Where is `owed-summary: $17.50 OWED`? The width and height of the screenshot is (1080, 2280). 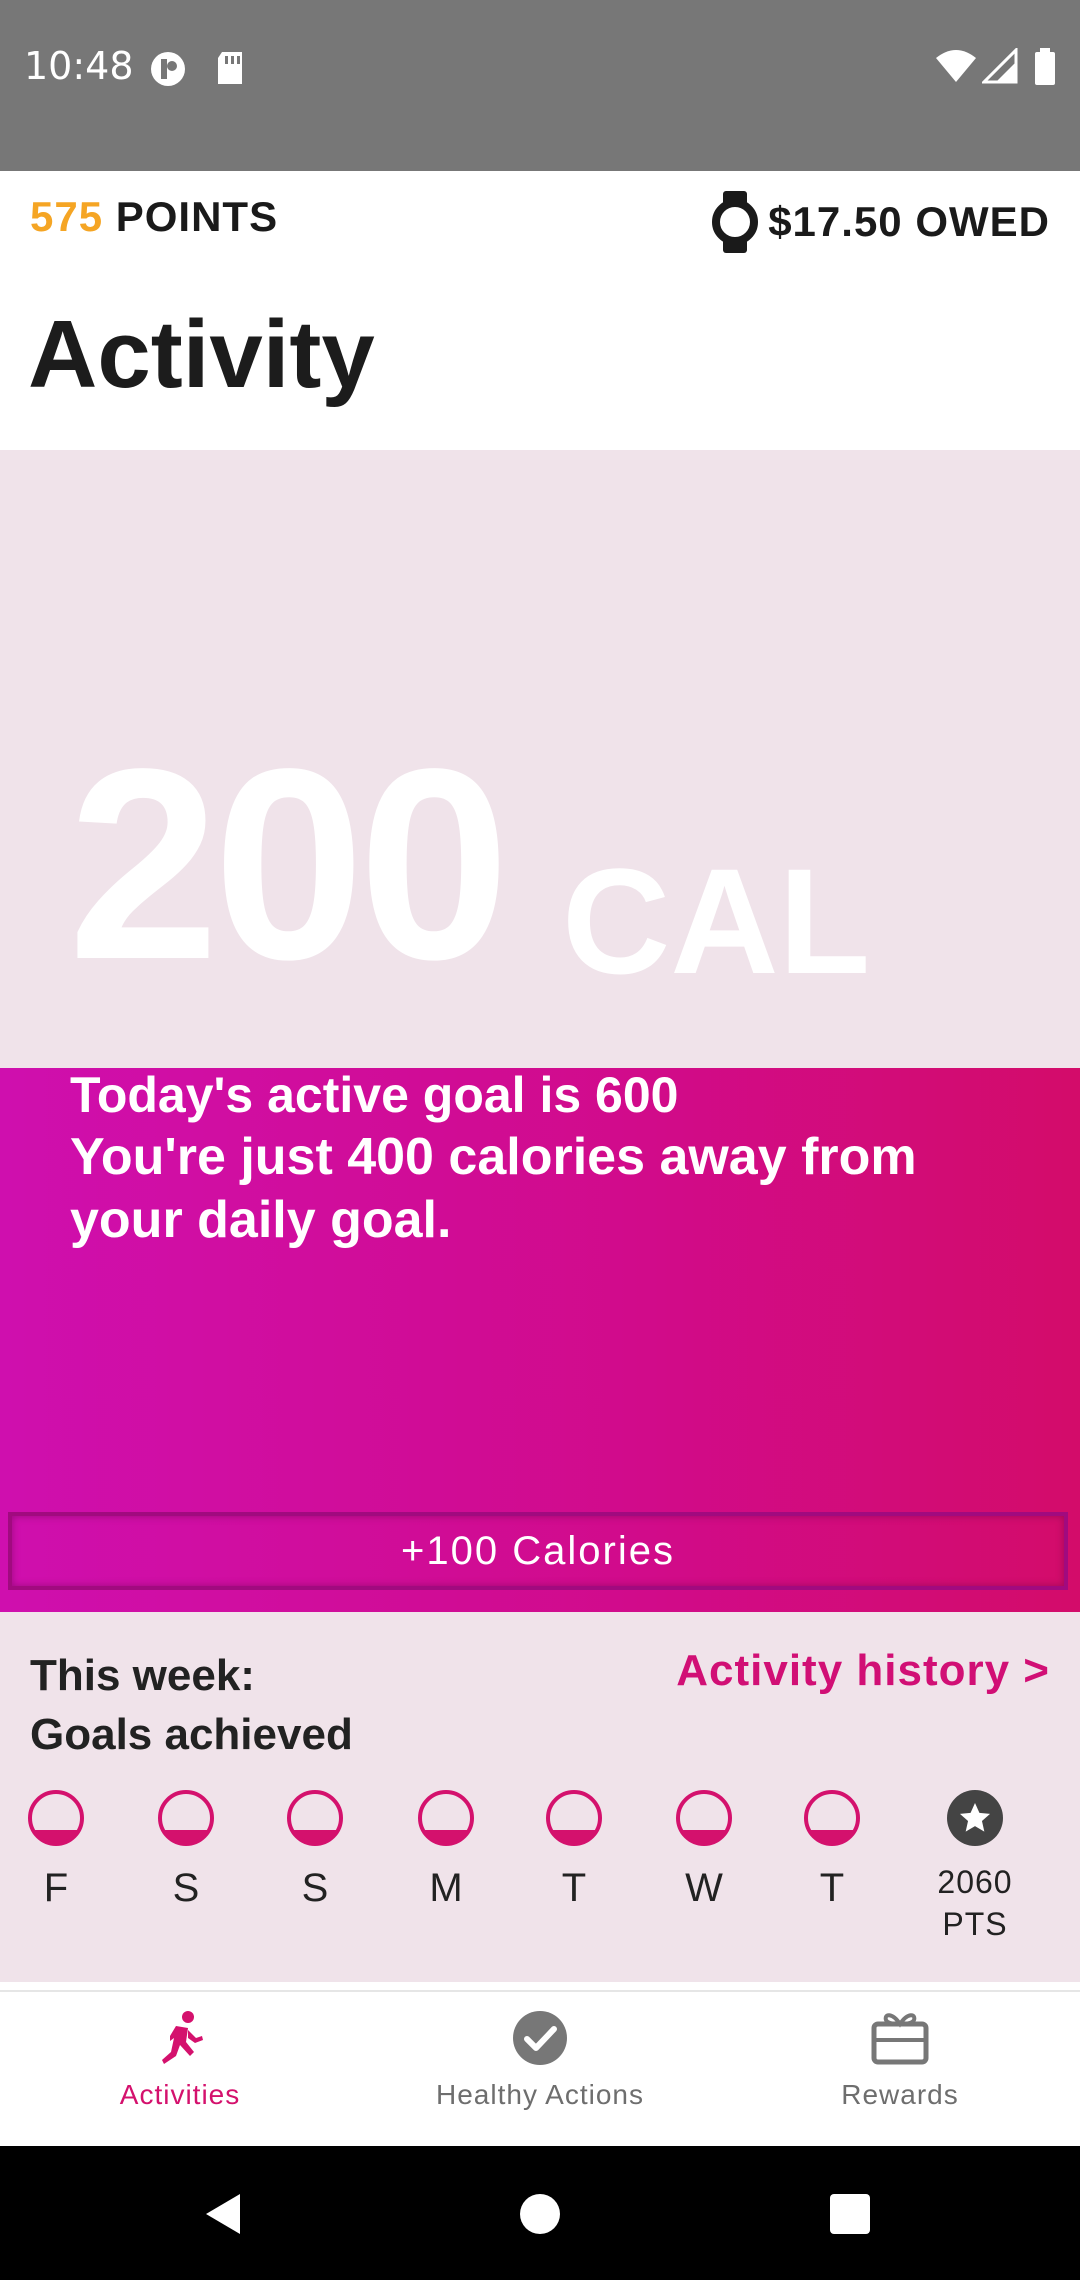 owed-summary: $17.50 OWED is located at coordinates (880, 222).